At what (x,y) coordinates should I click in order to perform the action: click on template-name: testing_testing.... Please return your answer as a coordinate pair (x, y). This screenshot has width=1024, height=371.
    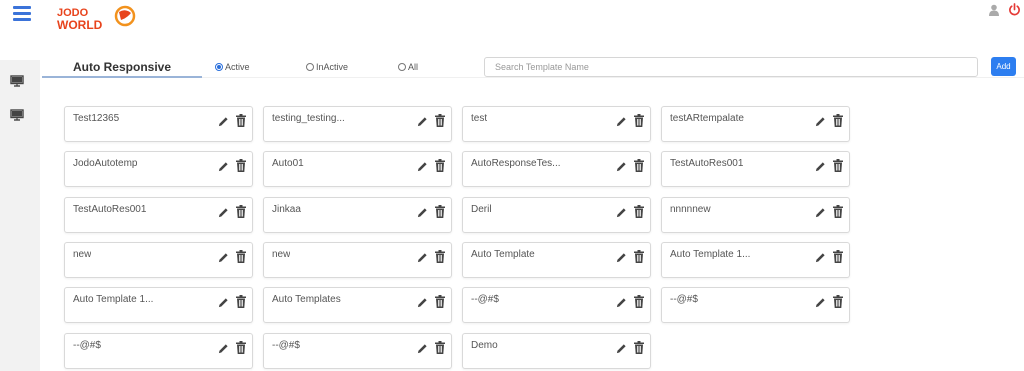
    Looking at the image, I should click on (308, 118).